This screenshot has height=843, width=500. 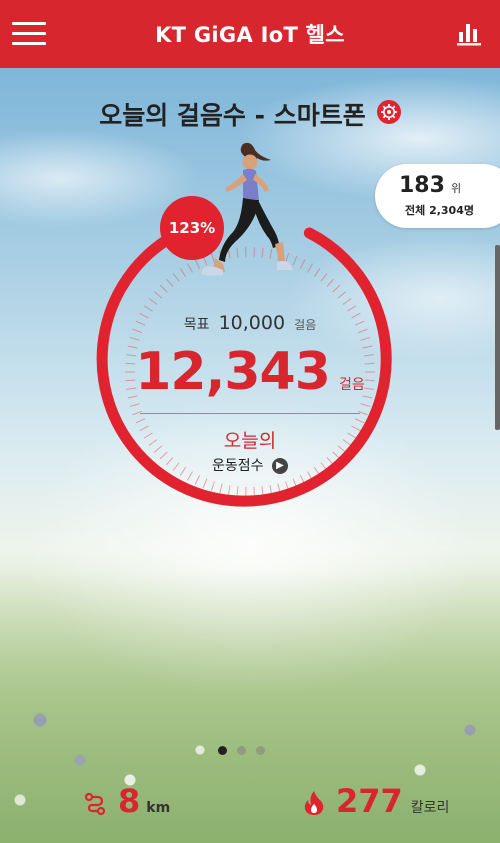 I want to click on chevron-right-icon: ▶, so click(x=279, y=466).